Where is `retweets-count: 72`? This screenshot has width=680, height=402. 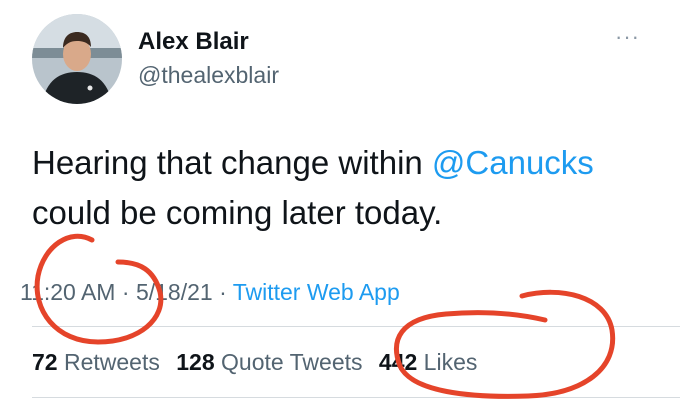 retweets-count: 72 is located at coordinates (45, 362).